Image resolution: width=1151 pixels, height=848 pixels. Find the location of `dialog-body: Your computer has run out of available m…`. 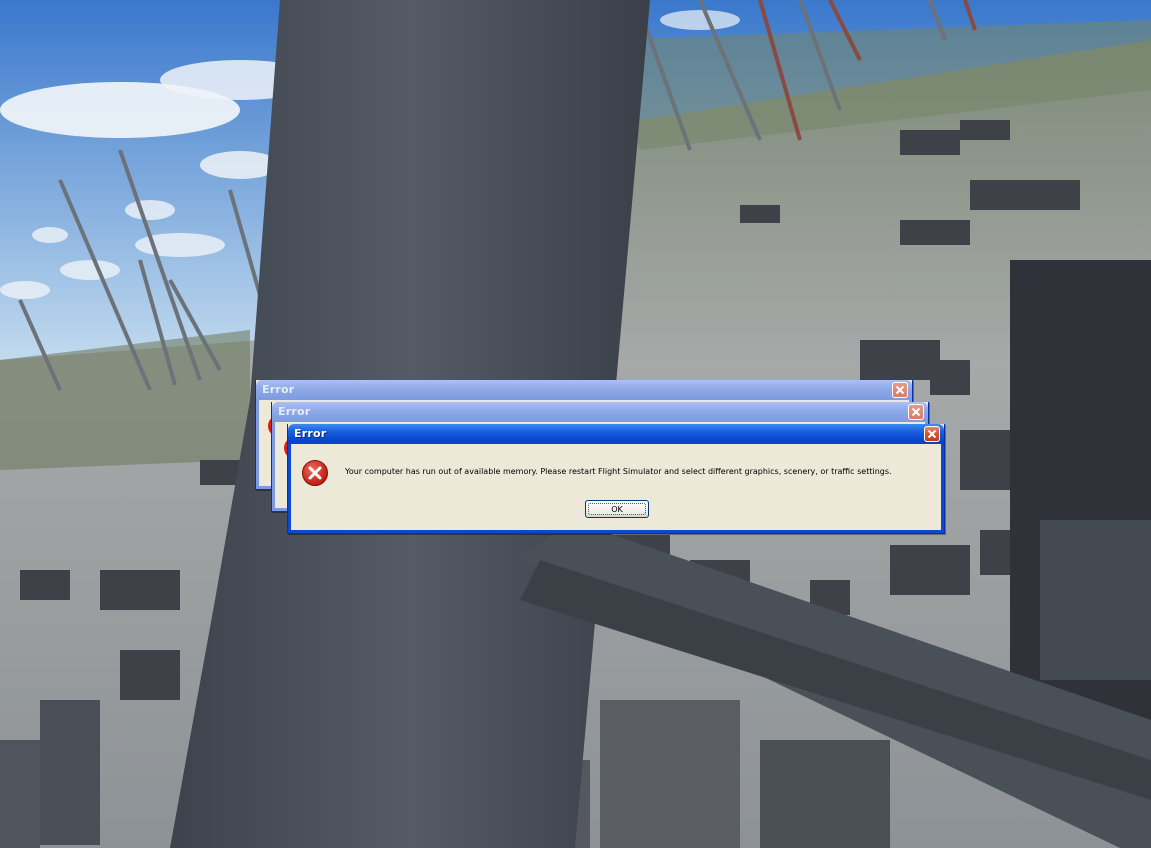

dialog-body: Your computer has run out of available m… is located at coordinates (616, 488).